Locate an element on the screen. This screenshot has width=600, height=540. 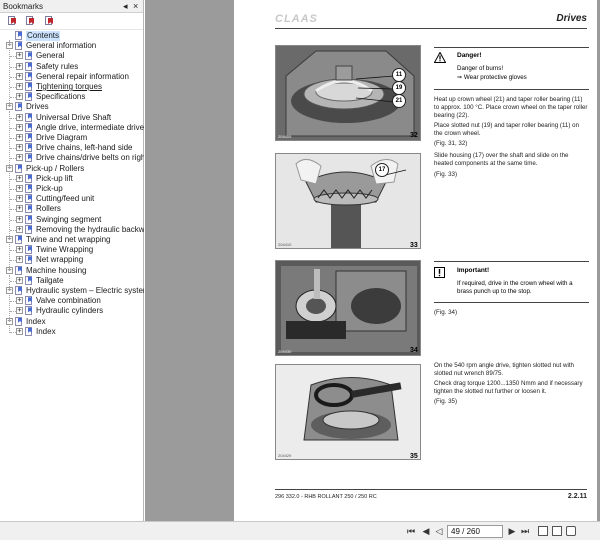
bookmark-item: + Tightening torques is located at coordinates (72, 87).